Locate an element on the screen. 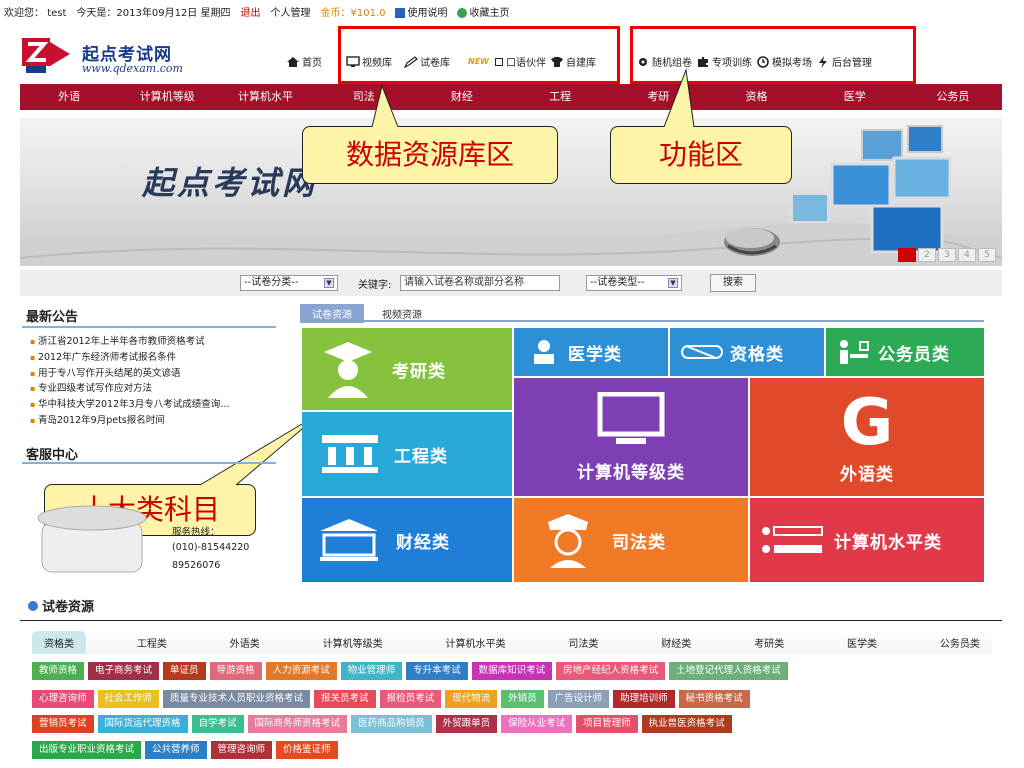 The image size is (1024, 768). paper-tag: 外贸跟单员 is located at coordinates (466, 724).